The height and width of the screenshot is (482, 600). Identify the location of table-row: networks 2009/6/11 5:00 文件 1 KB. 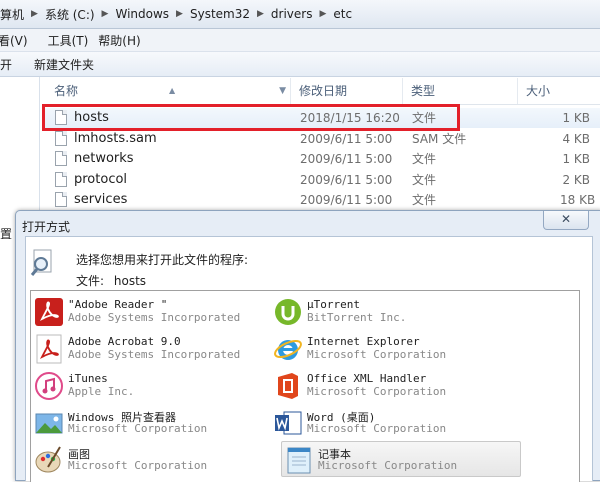
(321, 159).